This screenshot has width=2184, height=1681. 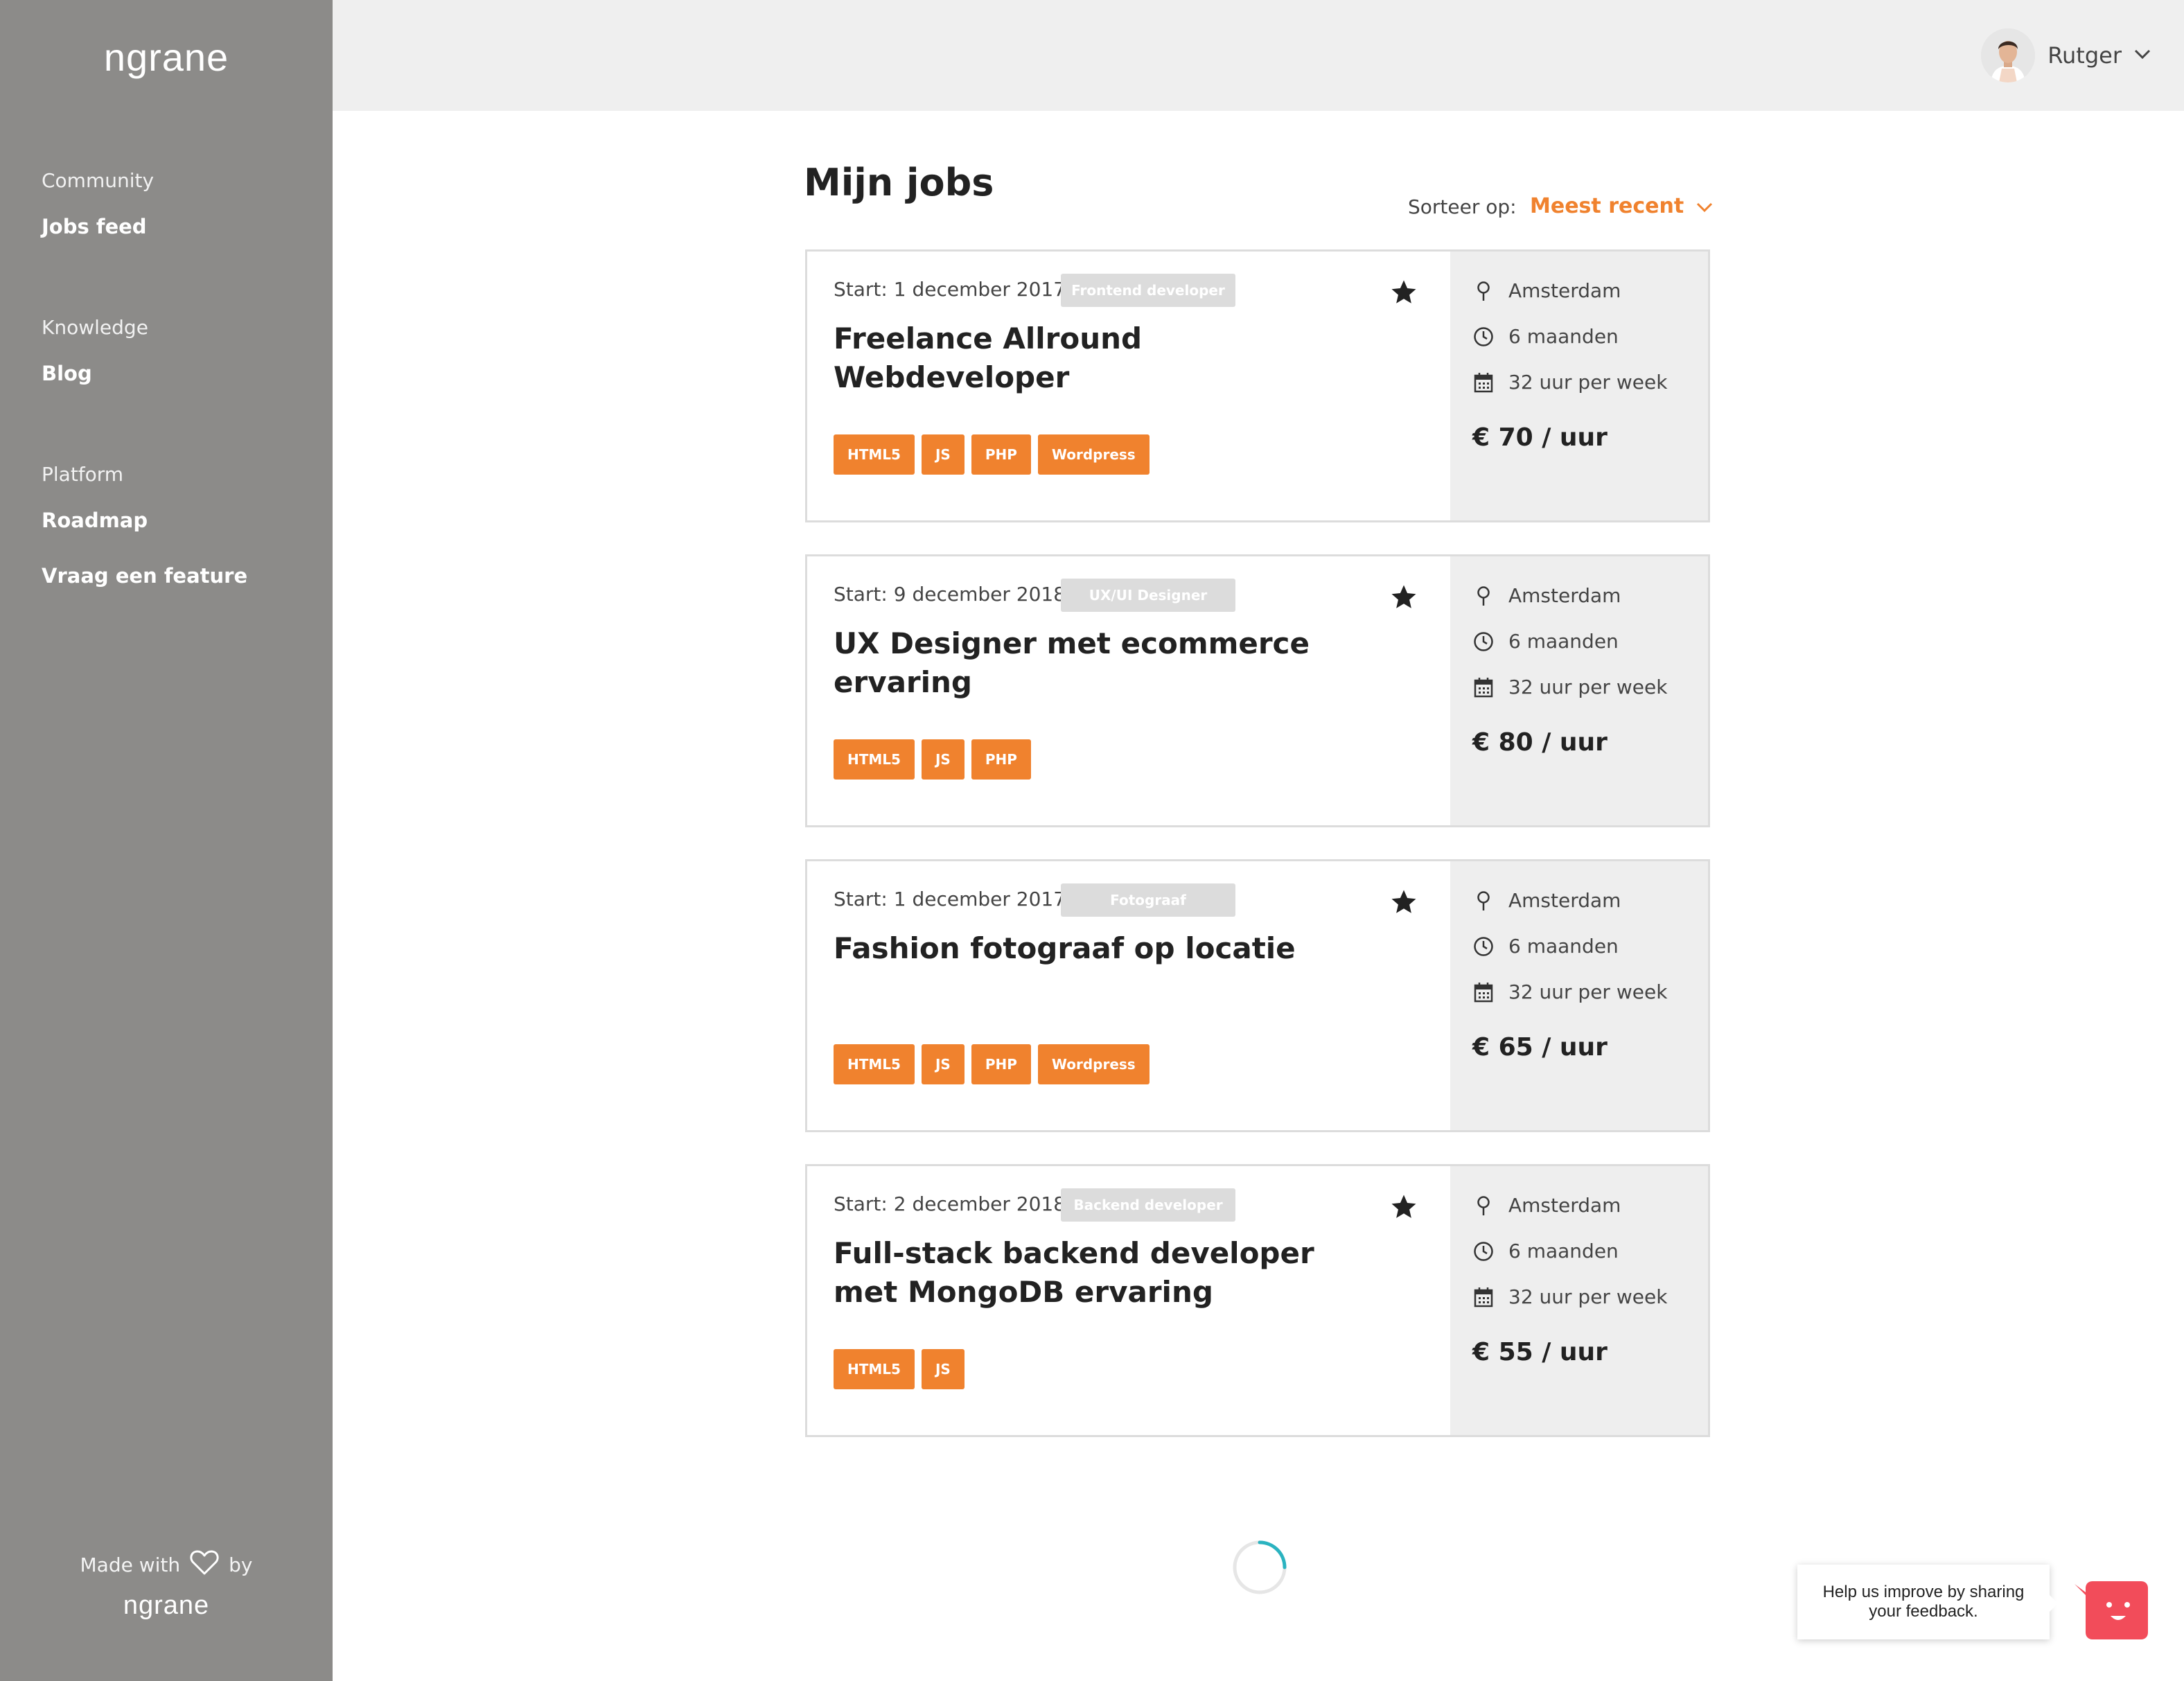 What do you see at coordinates (1148, 1205) in the screenshot?
I see `job-category-badge: Backend developer` at bounding box center [1148, 1205].